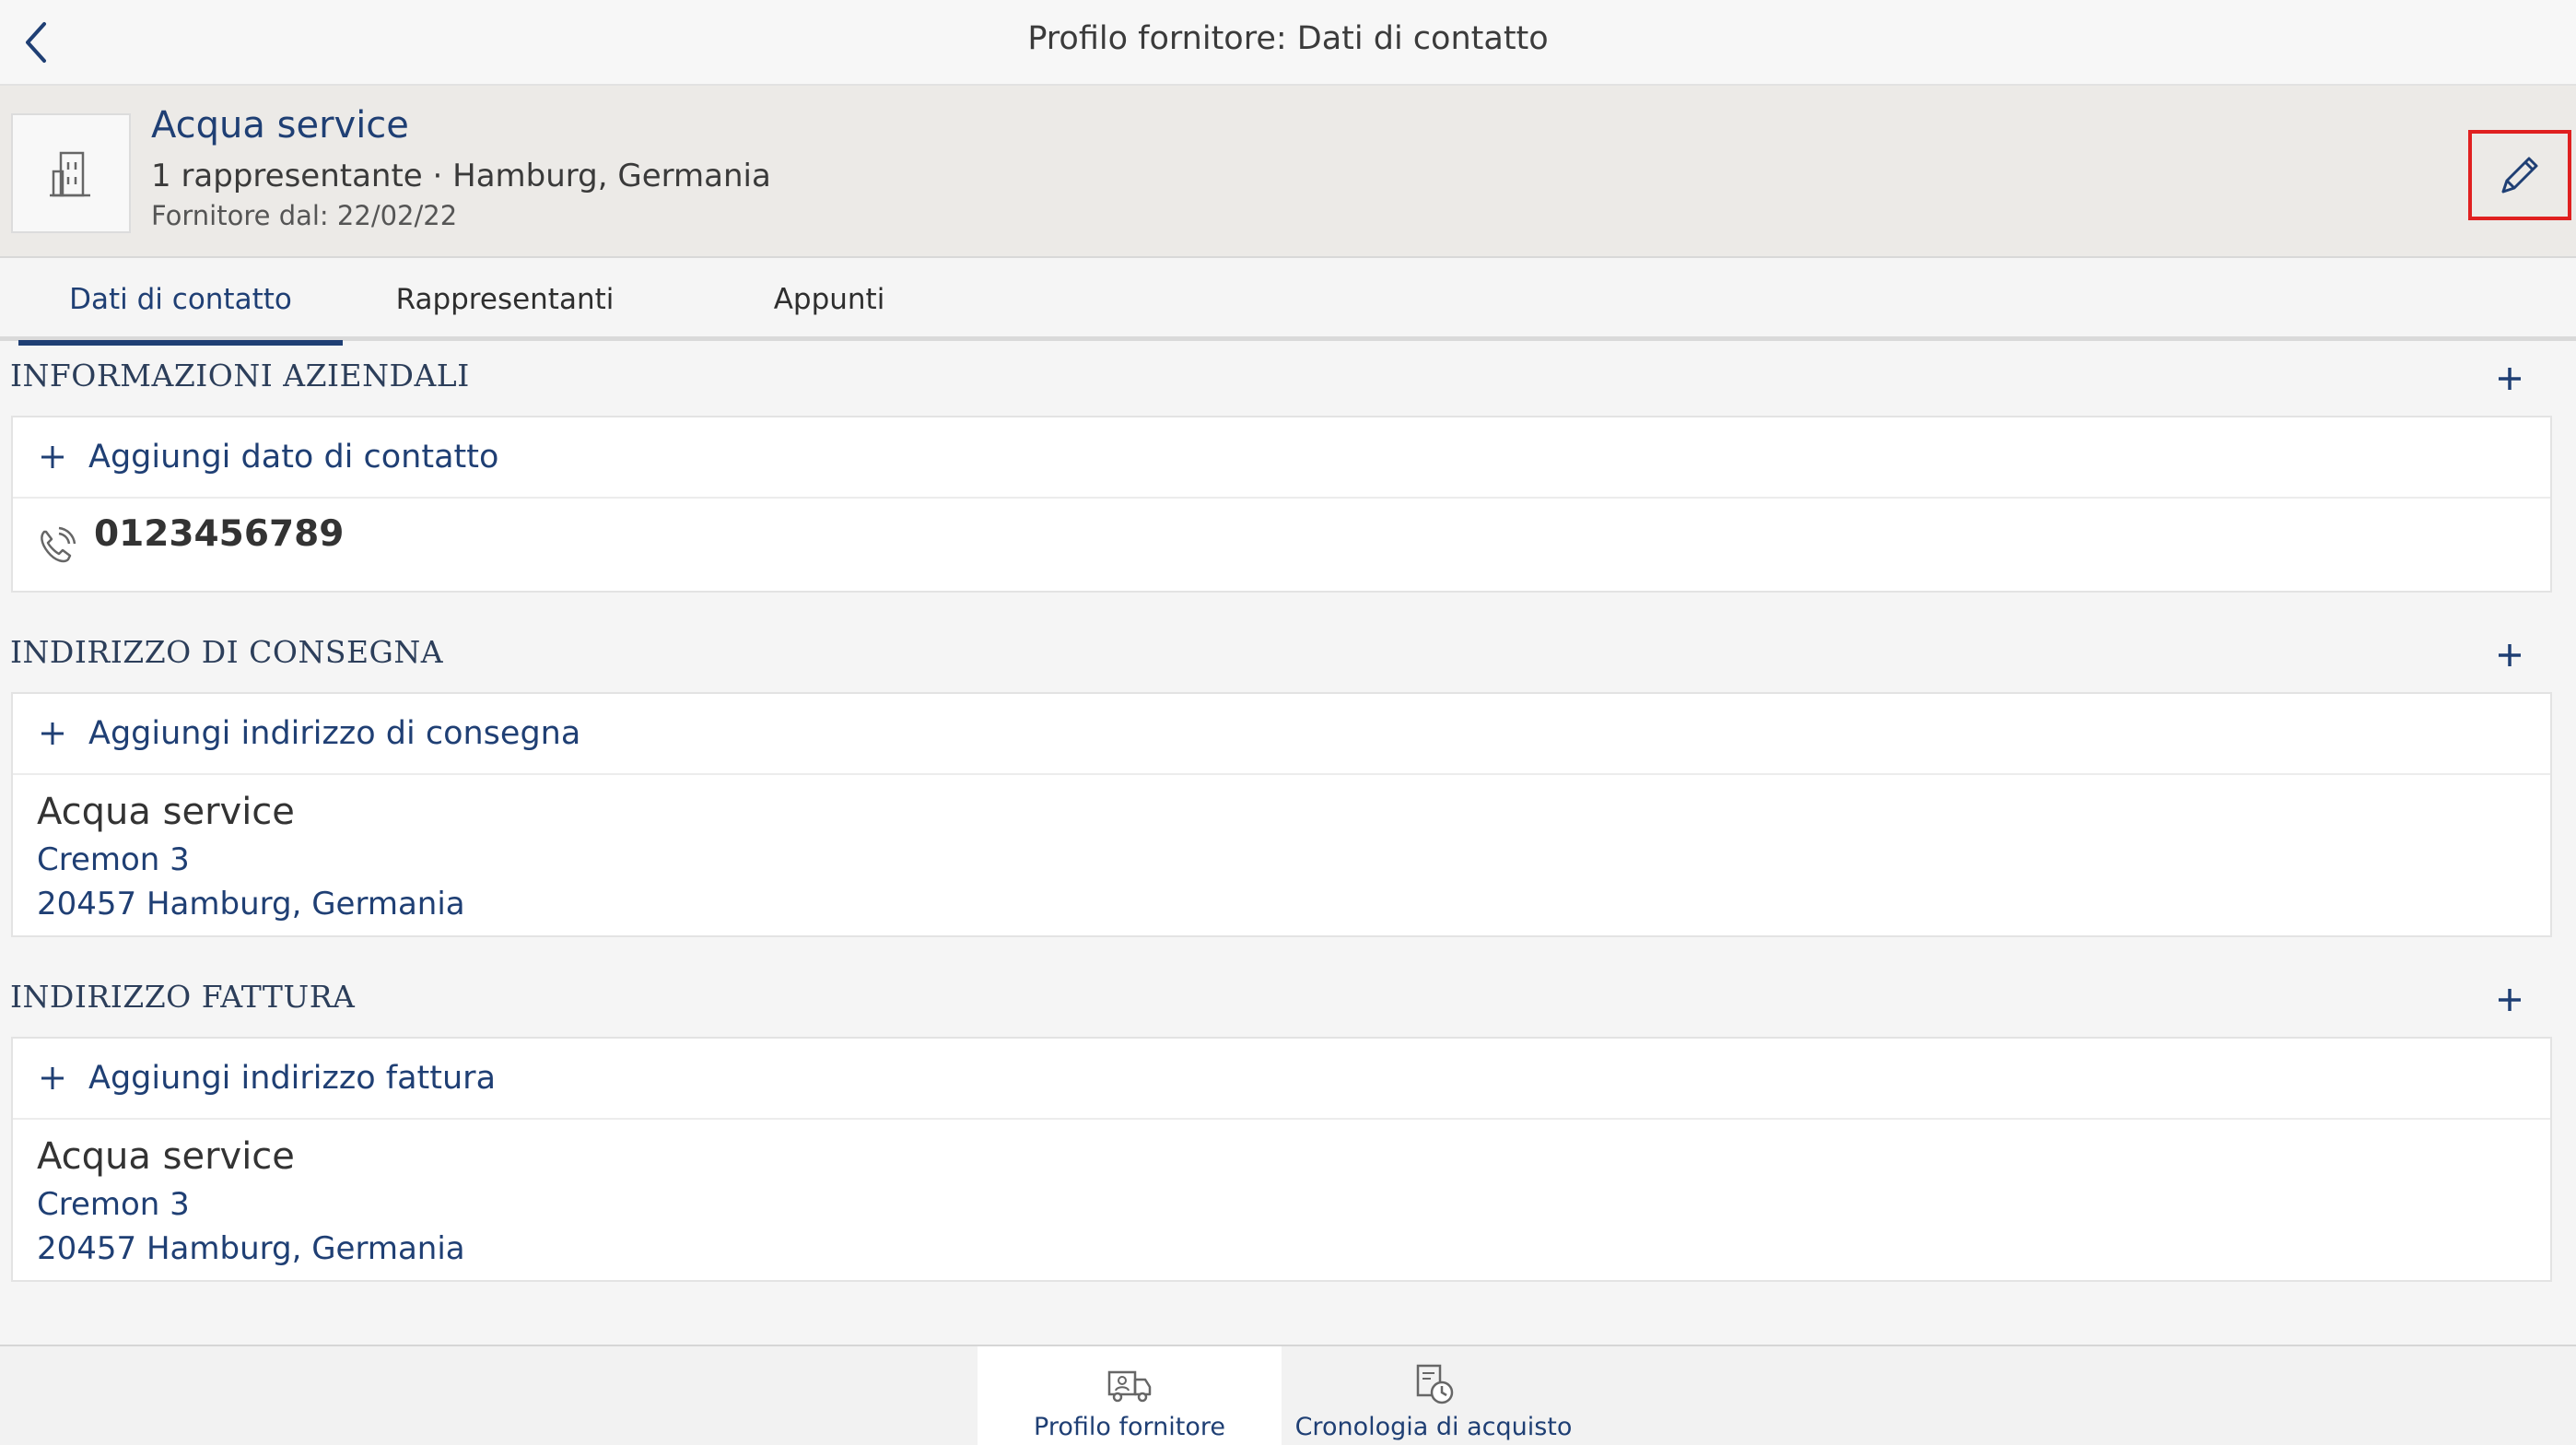  I want to click on invoice-address-city: 20457 Hamburg, Germania, so click(251, 1248).